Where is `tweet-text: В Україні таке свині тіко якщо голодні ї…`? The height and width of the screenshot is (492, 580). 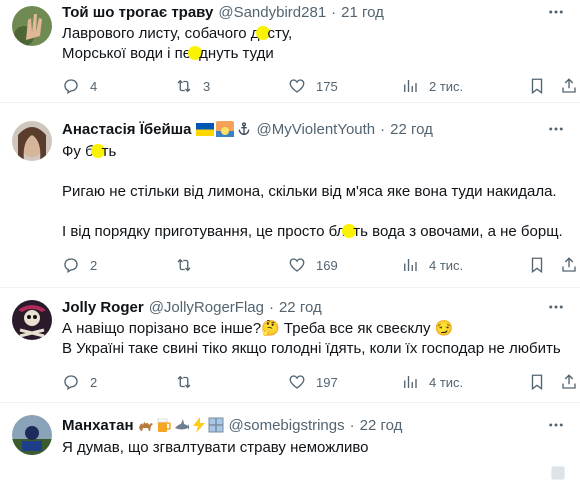 tweet-text: В Україні таке свині тіко якщо голодні ї… is located at coordinates (311, 348).